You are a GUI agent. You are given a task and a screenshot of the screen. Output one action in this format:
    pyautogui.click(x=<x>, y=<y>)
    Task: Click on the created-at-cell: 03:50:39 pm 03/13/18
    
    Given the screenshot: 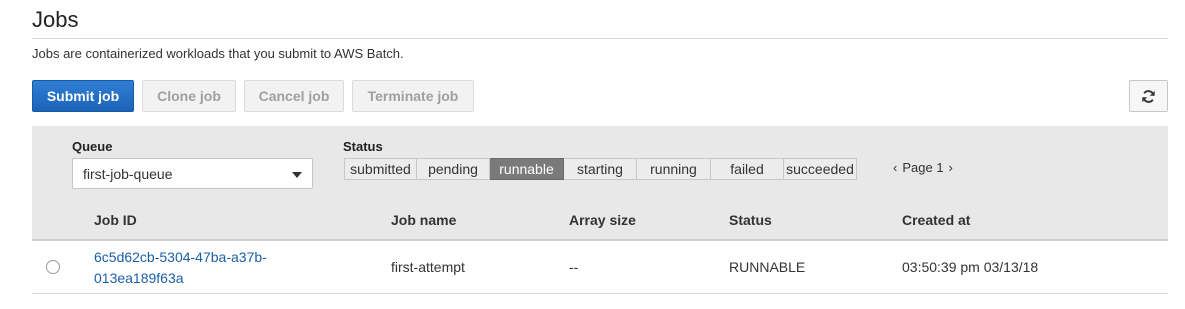 What is the action you would take?
    pyautogui.click(x=970, y=267)
    